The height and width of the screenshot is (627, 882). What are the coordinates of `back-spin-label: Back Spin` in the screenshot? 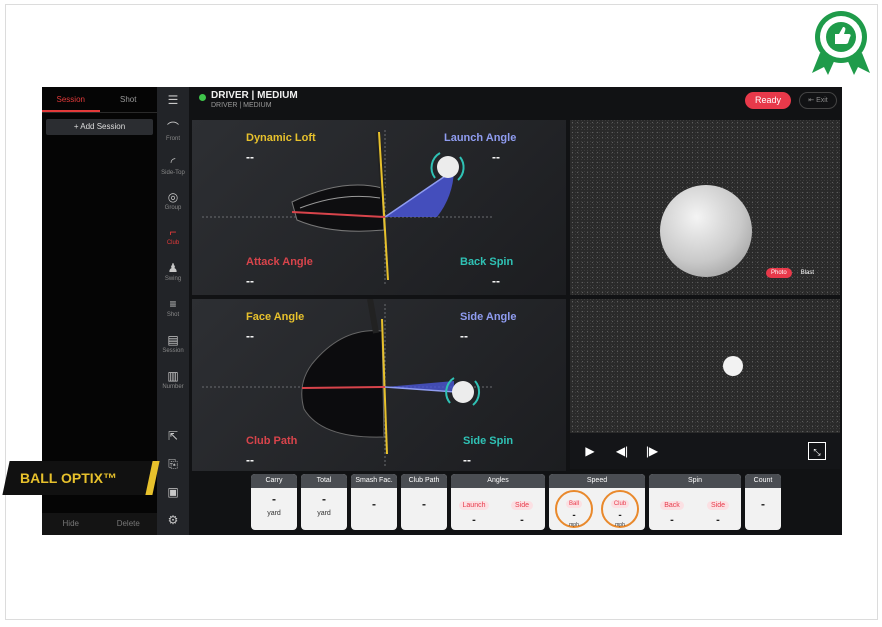 It's located at (487, 262).